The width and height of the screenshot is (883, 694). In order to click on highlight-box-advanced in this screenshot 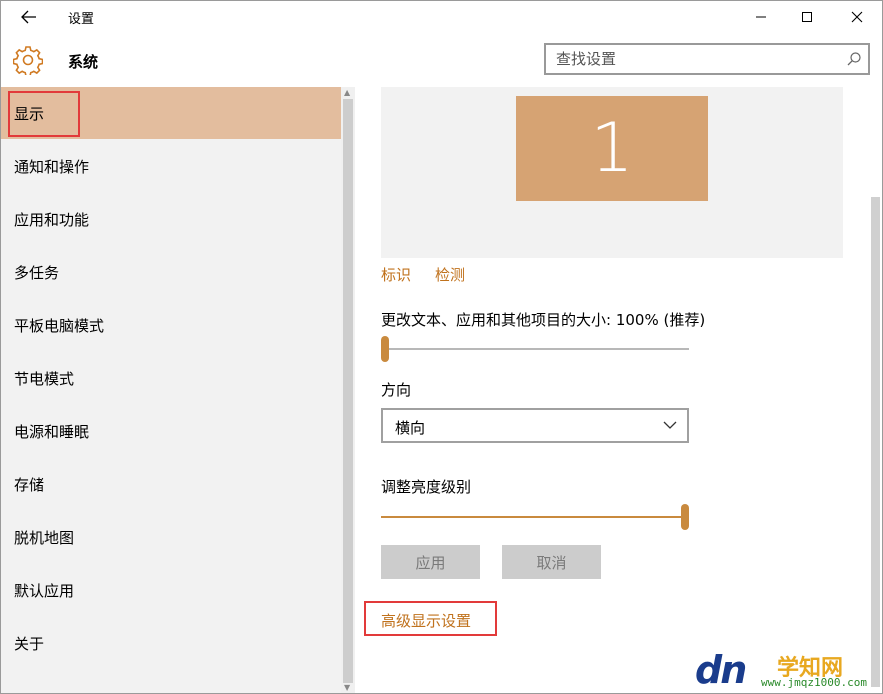, I will do `click(430, 618)`.